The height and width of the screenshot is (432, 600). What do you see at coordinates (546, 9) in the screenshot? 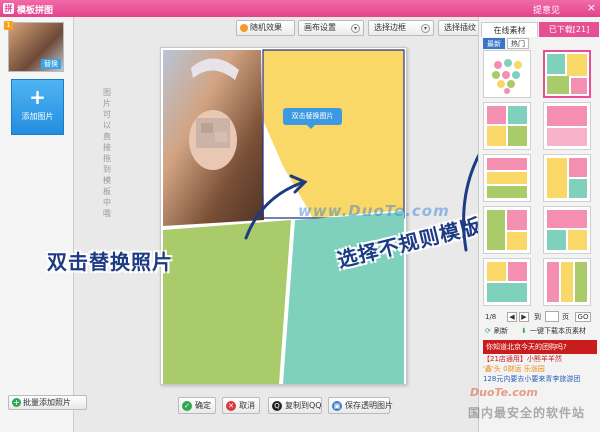
I see `feedback-link: 提意见` at bounding box center [546, 9].